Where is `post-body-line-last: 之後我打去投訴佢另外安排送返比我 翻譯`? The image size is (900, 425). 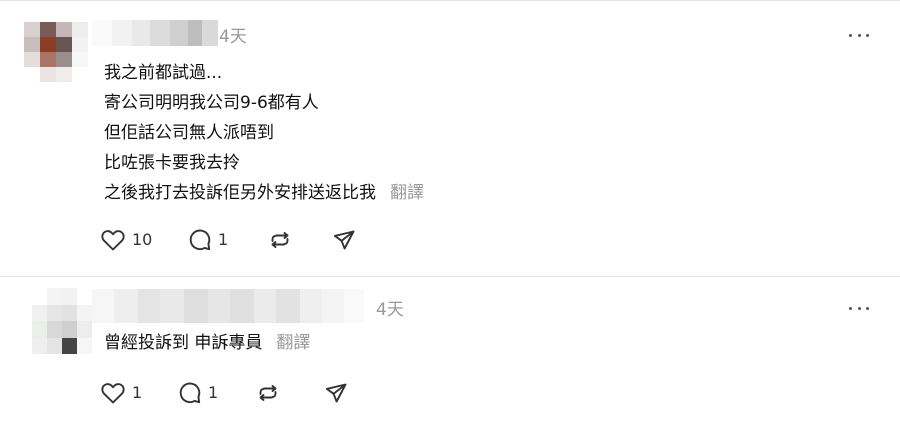
post-body-line-last: 之後我打去投訴佢另外安排送返比我 翻譯 is located at coordinates (264, 193).